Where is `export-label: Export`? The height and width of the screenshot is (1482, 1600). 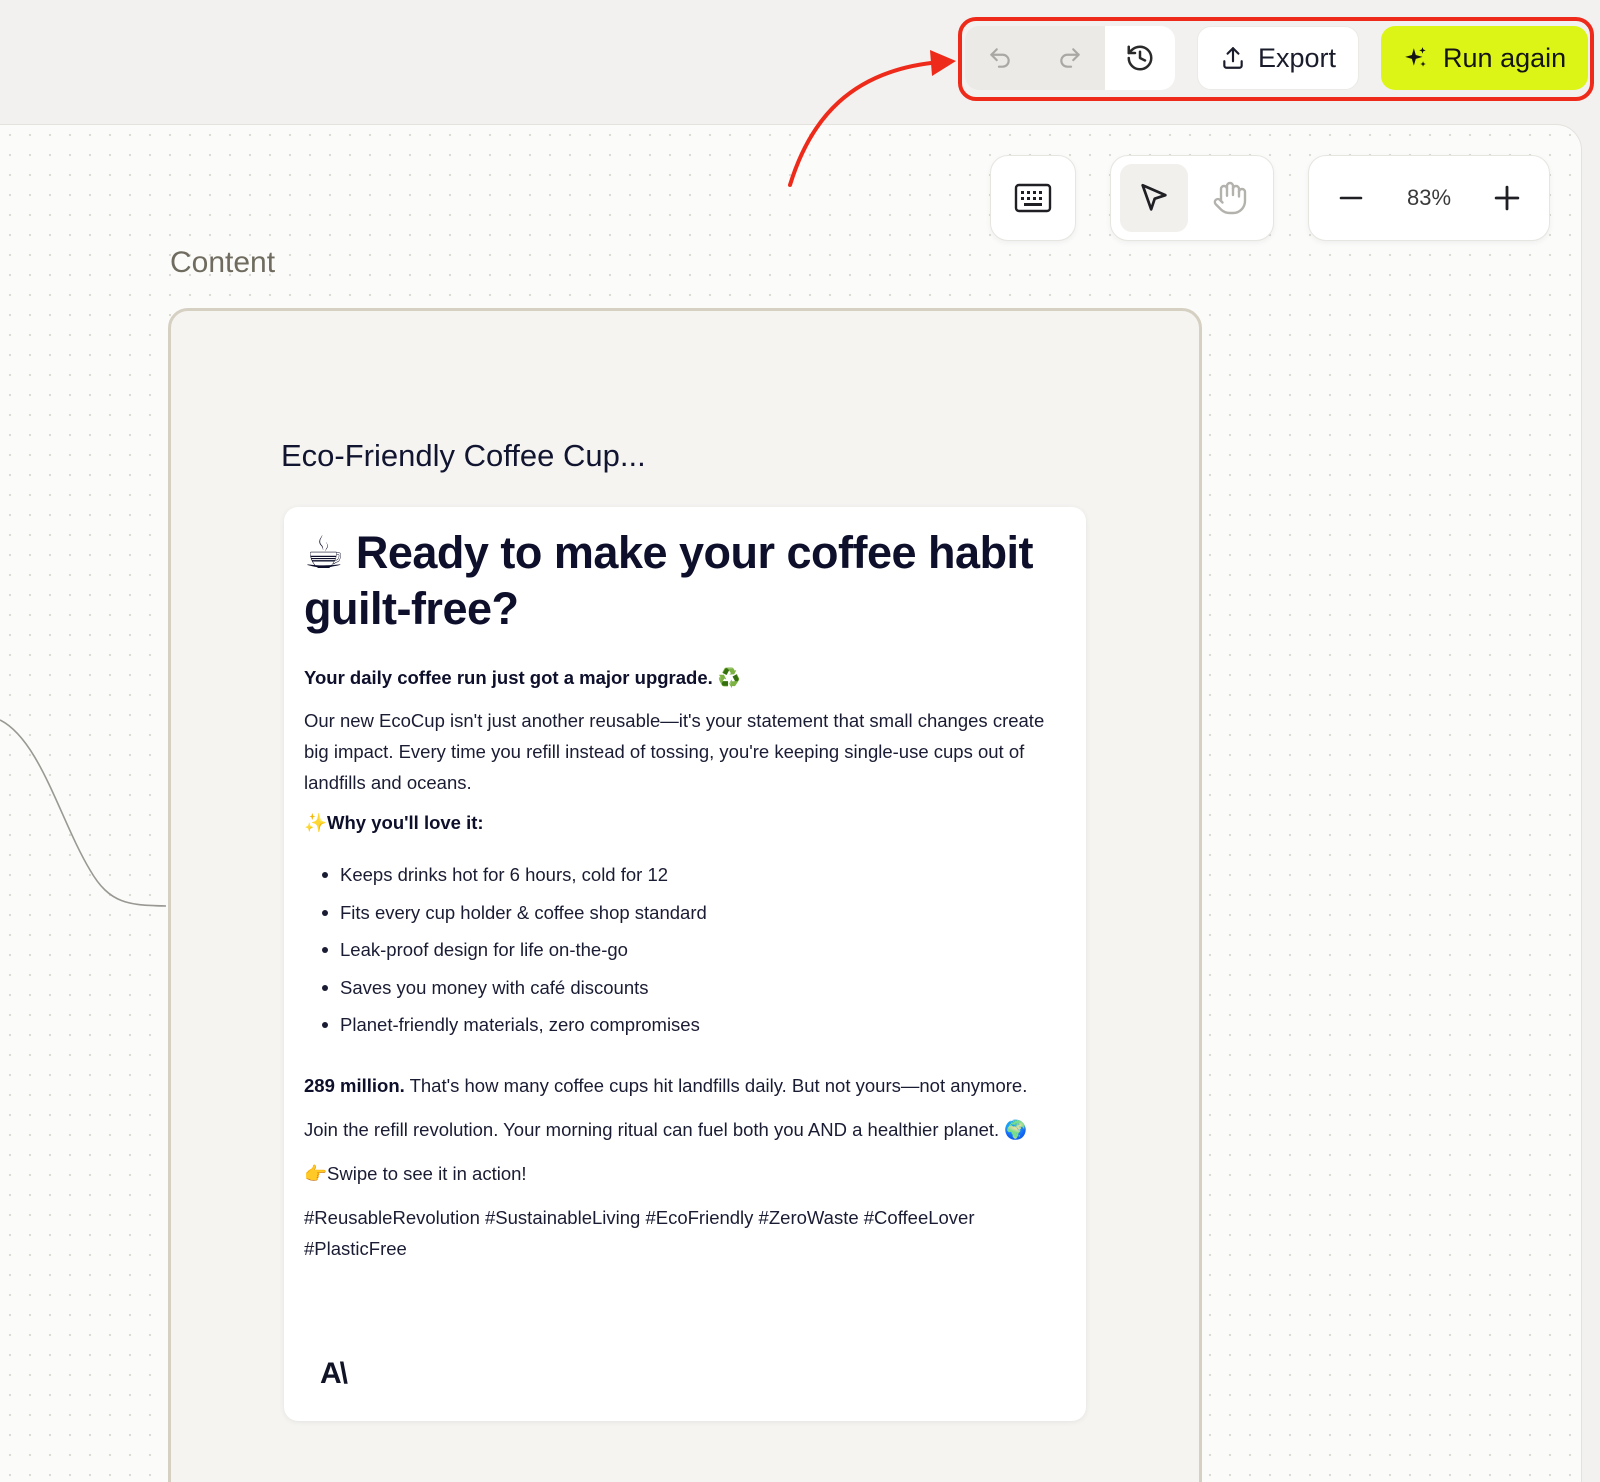
export-label: Export is located at coordinates (1297, 57).